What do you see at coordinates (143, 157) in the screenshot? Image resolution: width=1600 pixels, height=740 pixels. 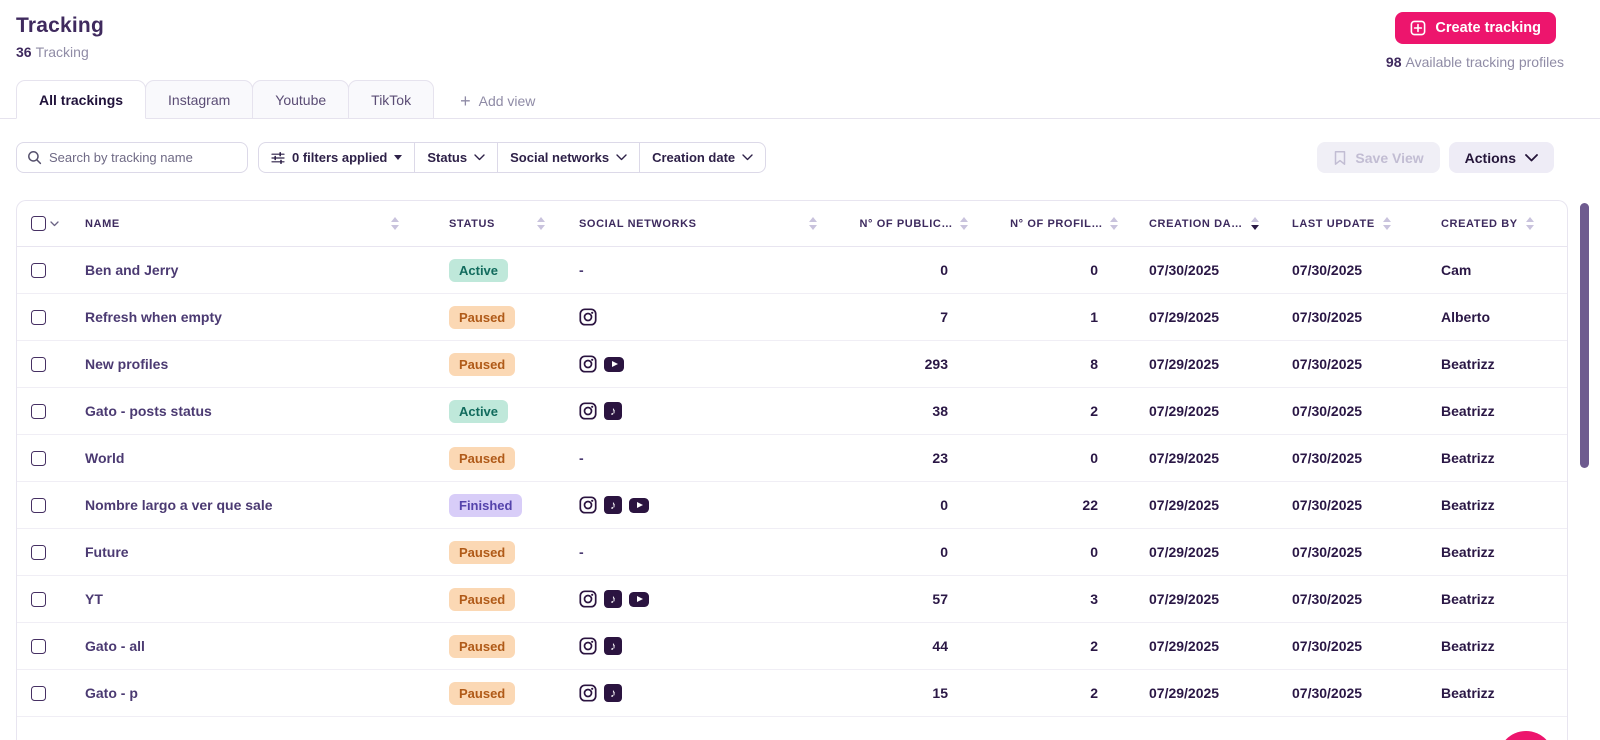 I see `search-input` at bounding box center [143, 157].